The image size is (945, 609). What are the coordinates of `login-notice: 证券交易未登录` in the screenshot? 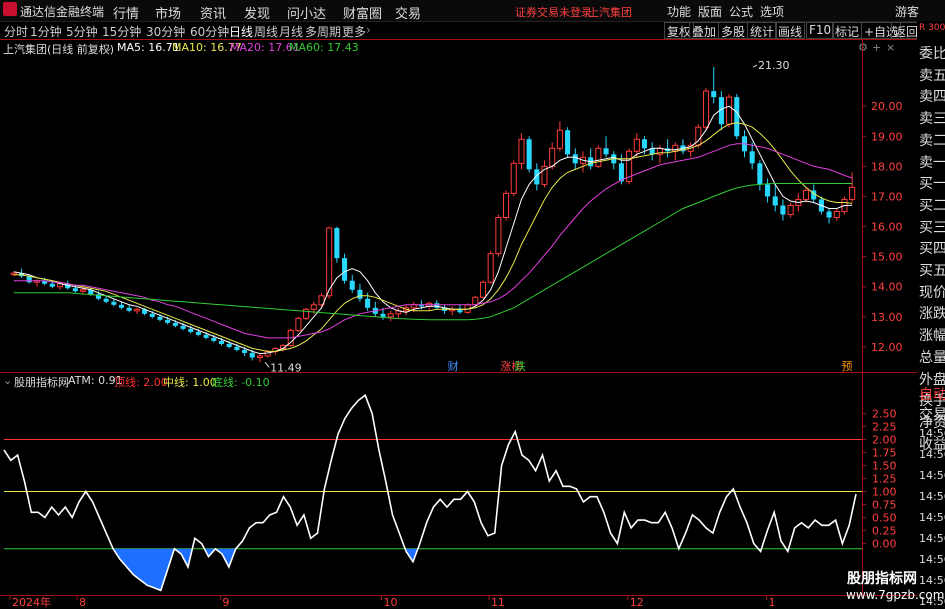 It's located at (553, 12).